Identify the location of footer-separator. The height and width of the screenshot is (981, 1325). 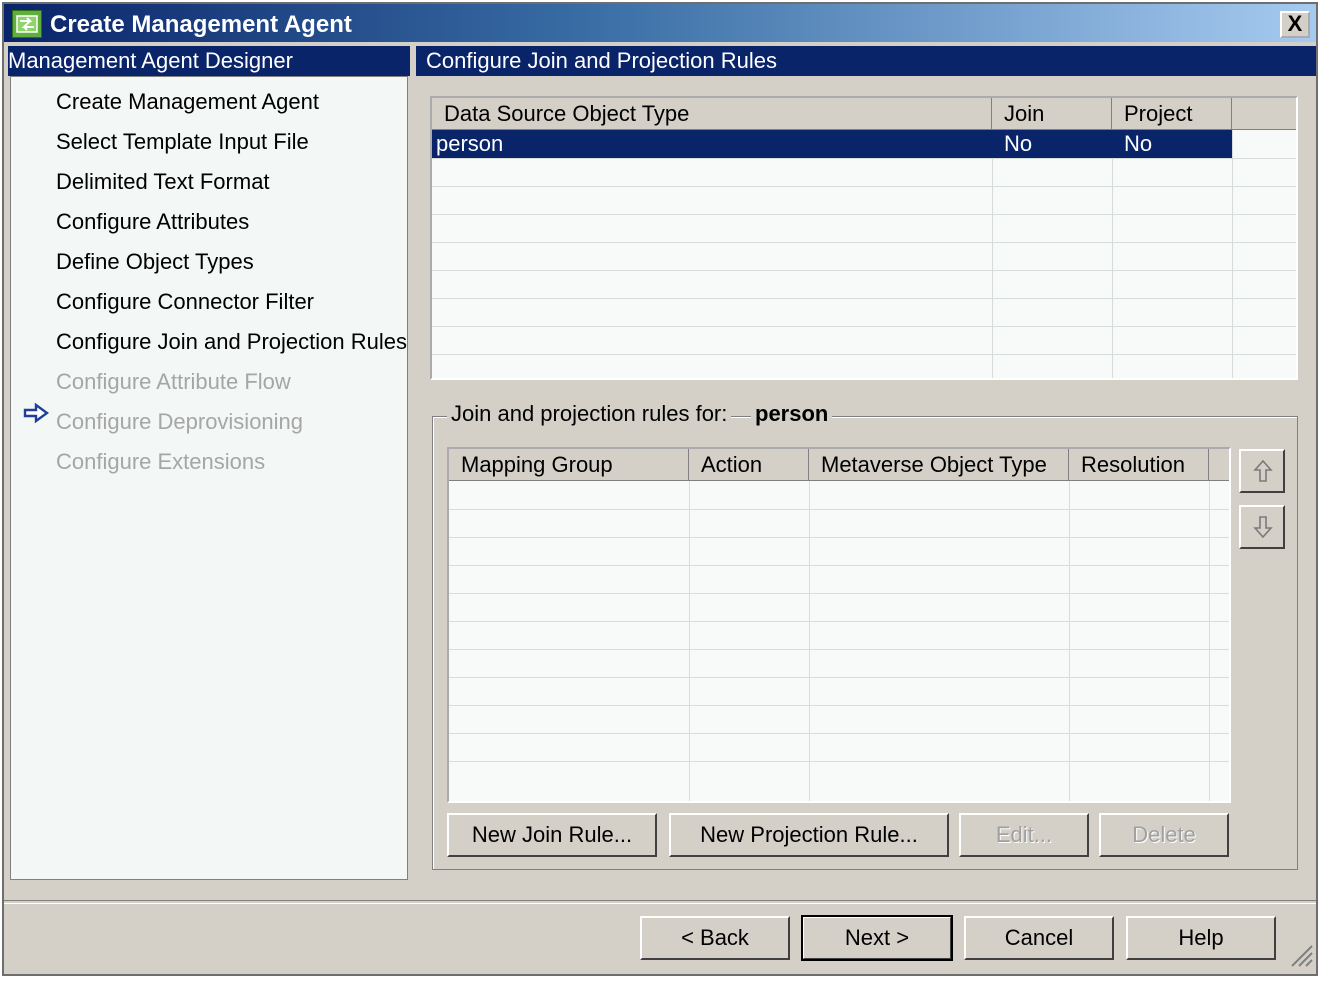
(660, 902).